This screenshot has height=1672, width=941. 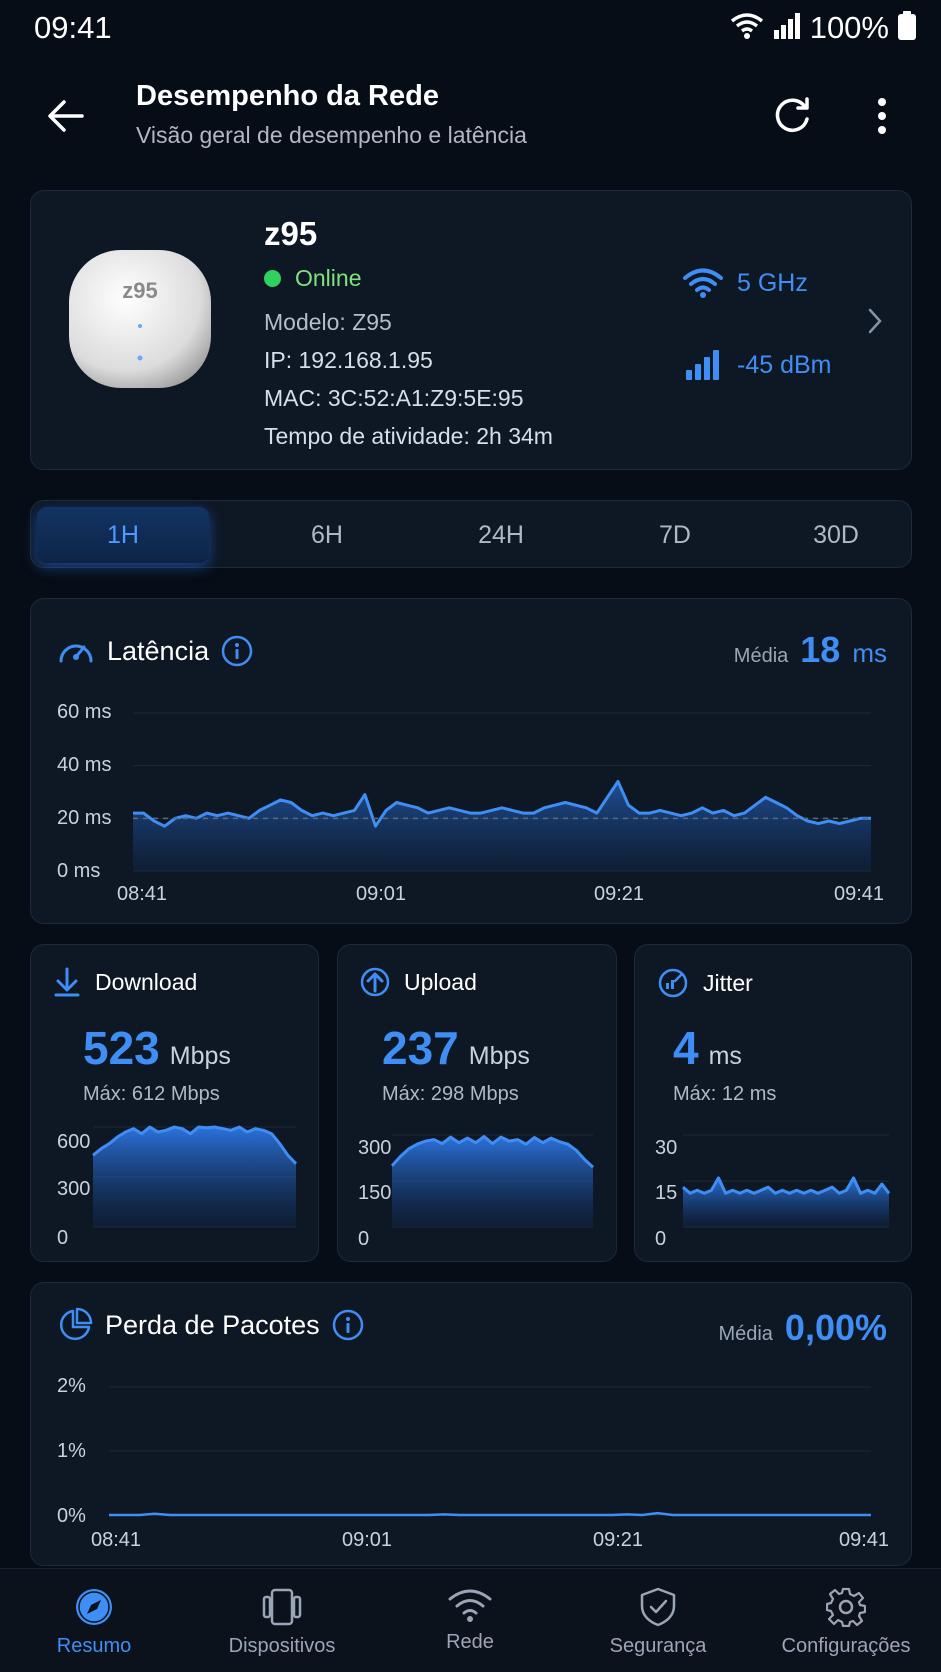 I want to click on status-icons: 100%, so click(x=823, y=28).